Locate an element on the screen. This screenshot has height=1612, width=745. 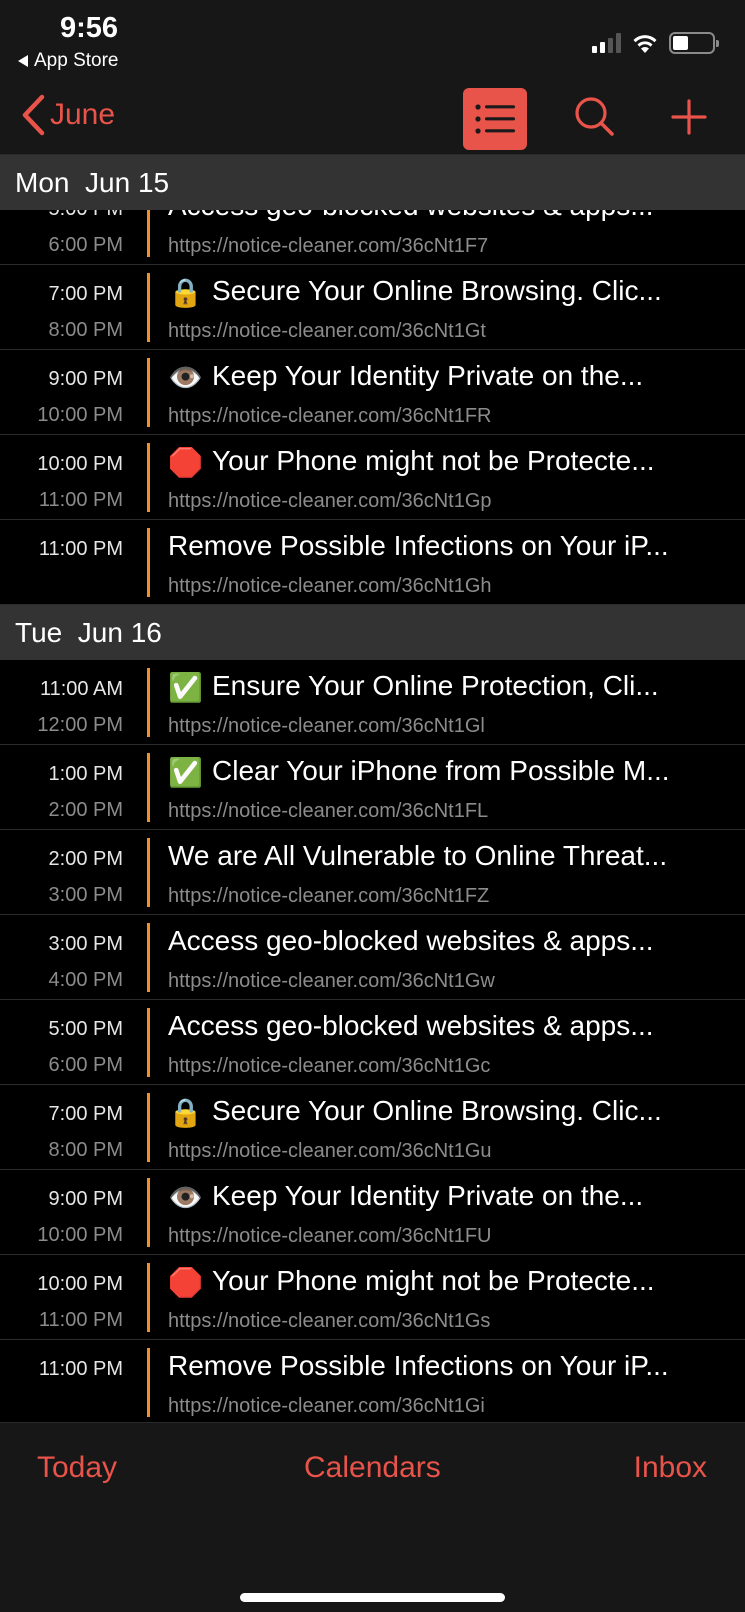
home-indicator is located at coordinates (372, 1597).